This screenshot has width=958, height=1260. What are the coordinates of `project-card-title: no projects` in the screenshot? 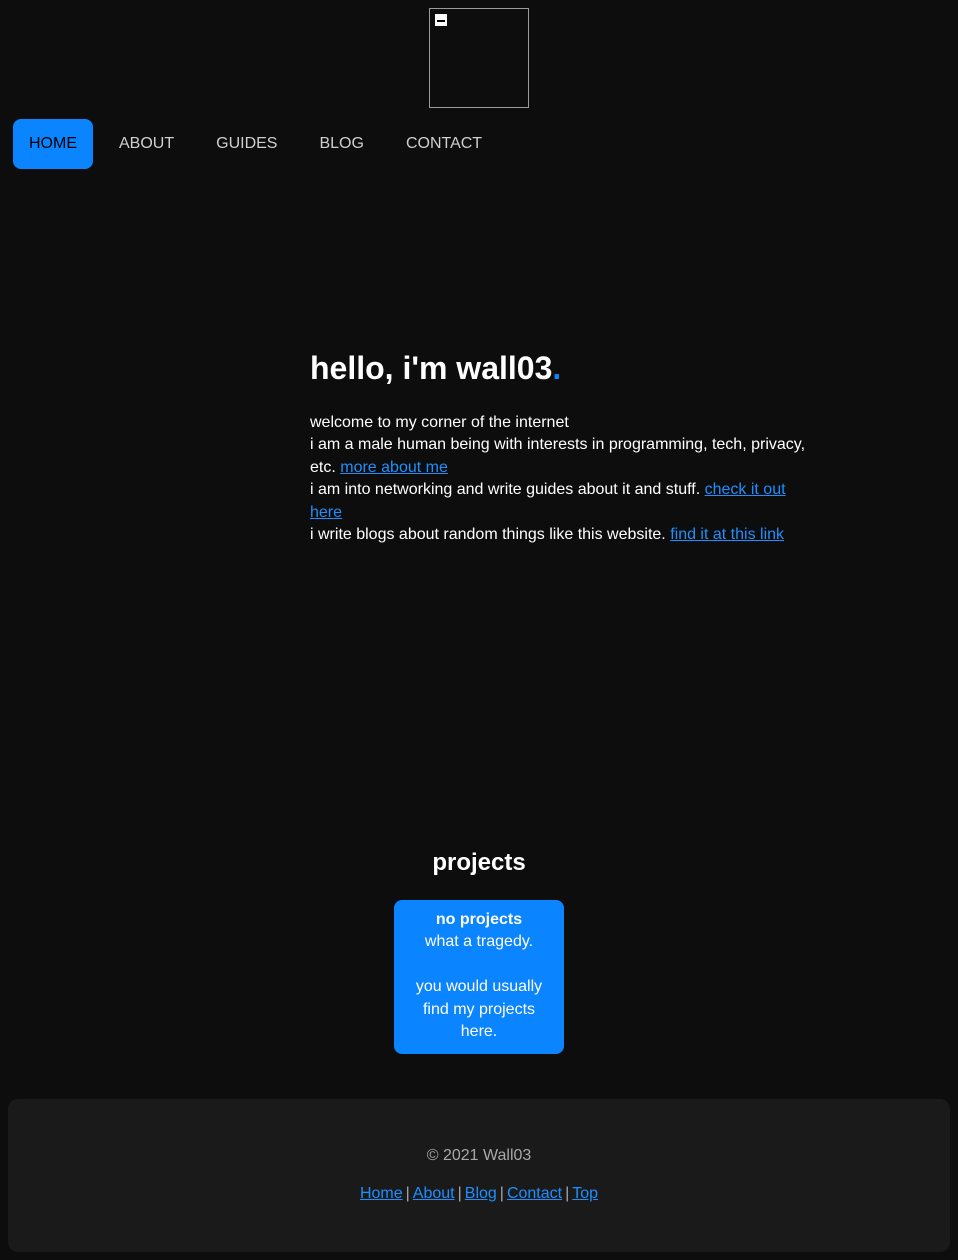 It's located at (479, 919).